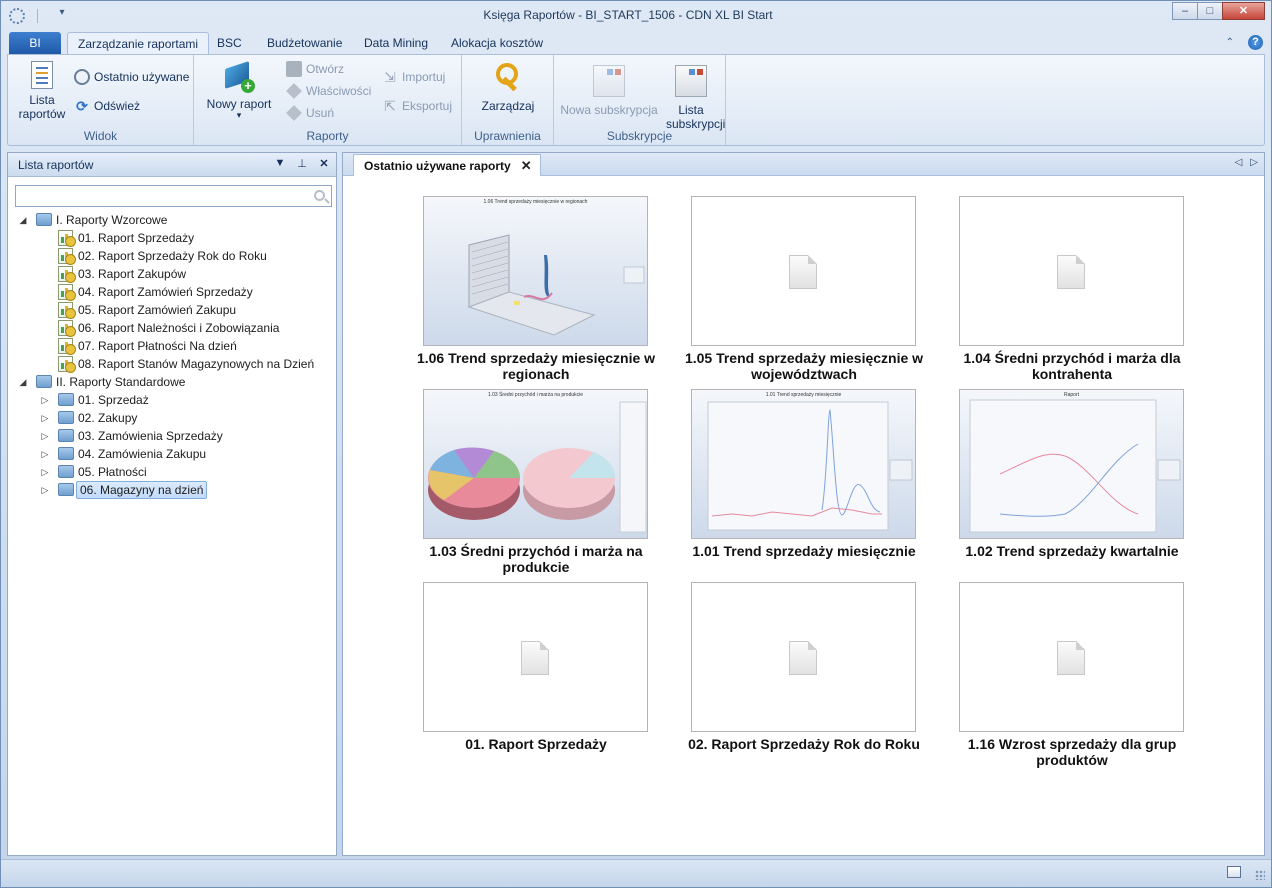 The image size is (1272, 888). I want to click on tree-item-report: 02. Raport Sprzedaży Rok do Roku, so click(174, 256).